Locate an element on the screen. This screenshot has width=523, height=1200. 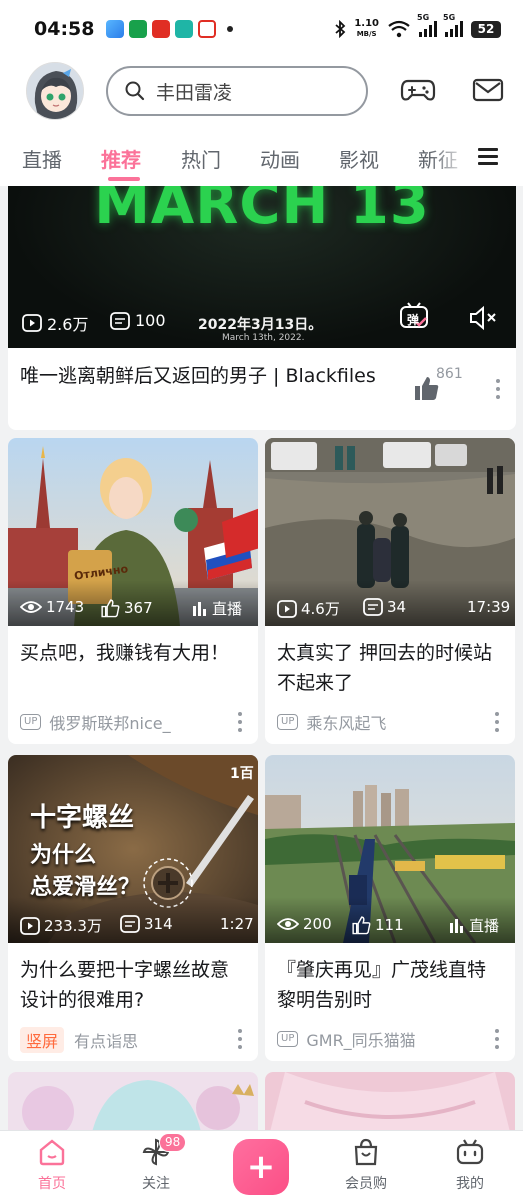
like-count: 111 is located at coordinates (377, 925).